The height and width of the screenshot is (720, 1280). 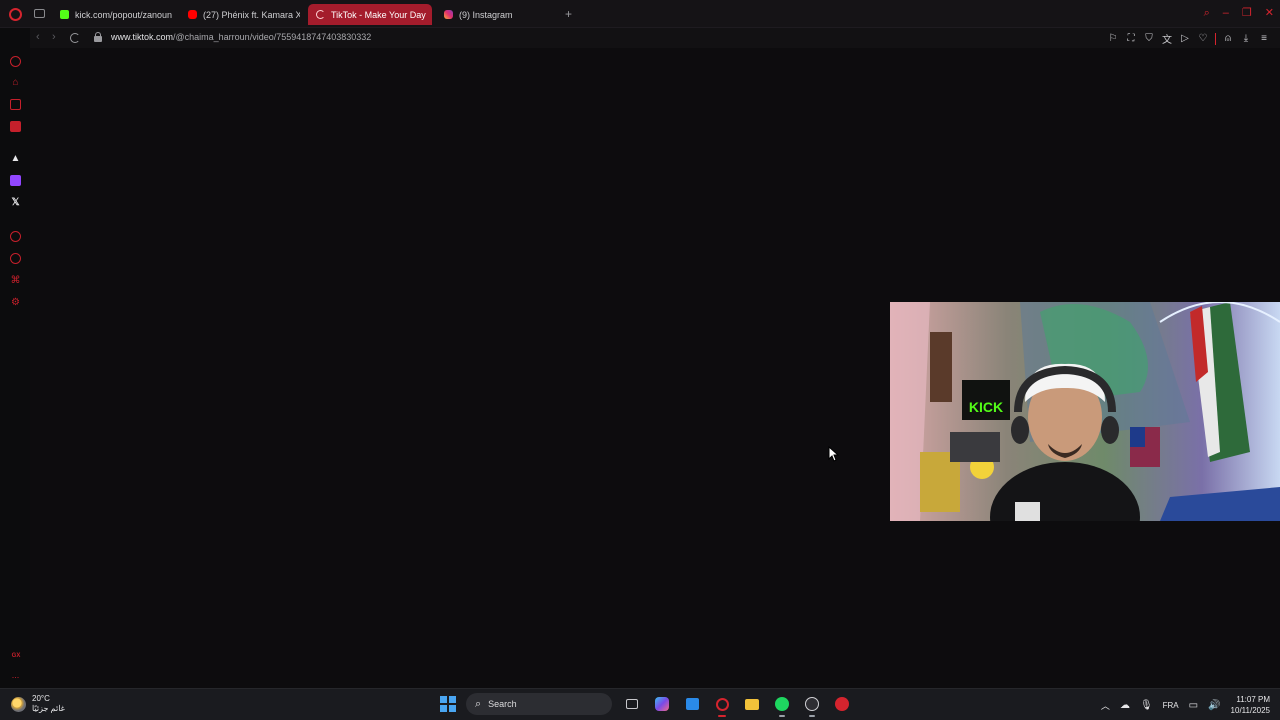 I want to click on network-icon: ▭, so click(x=1193, y=705).